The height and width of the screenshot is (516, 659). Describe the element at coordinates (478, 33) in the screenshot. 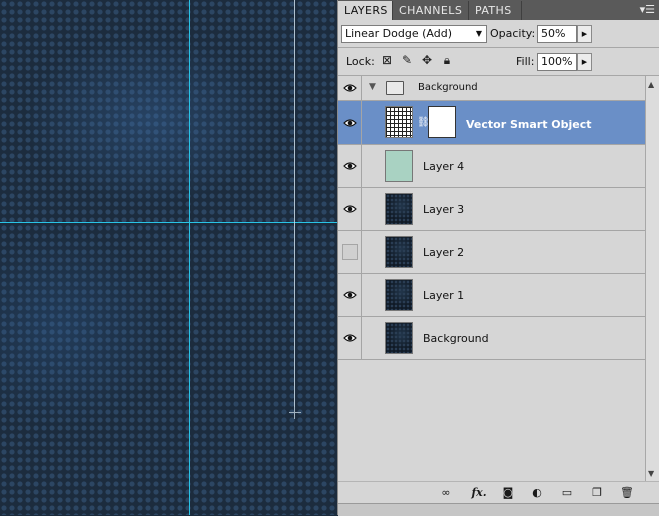

I see `dropdown-arrow-icon: ▼` at that location.